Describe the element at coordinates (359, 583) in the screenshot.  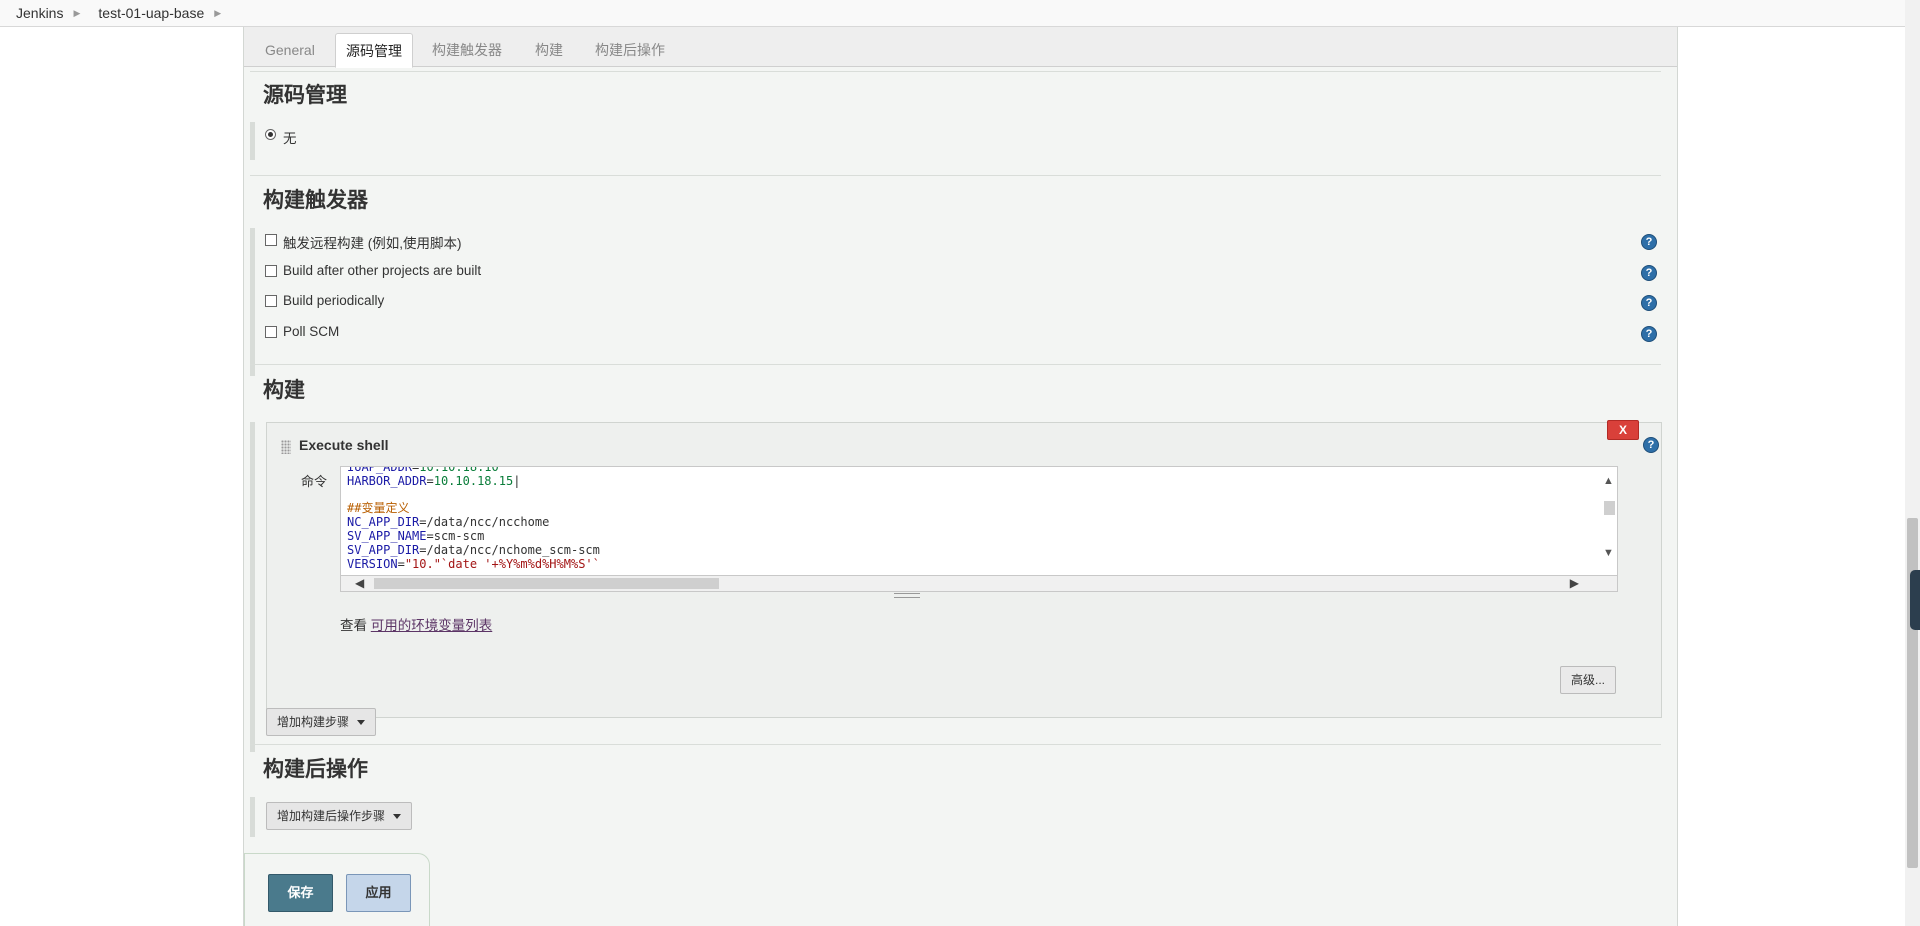
I see `chevron-left-icon: ◀` at that location.